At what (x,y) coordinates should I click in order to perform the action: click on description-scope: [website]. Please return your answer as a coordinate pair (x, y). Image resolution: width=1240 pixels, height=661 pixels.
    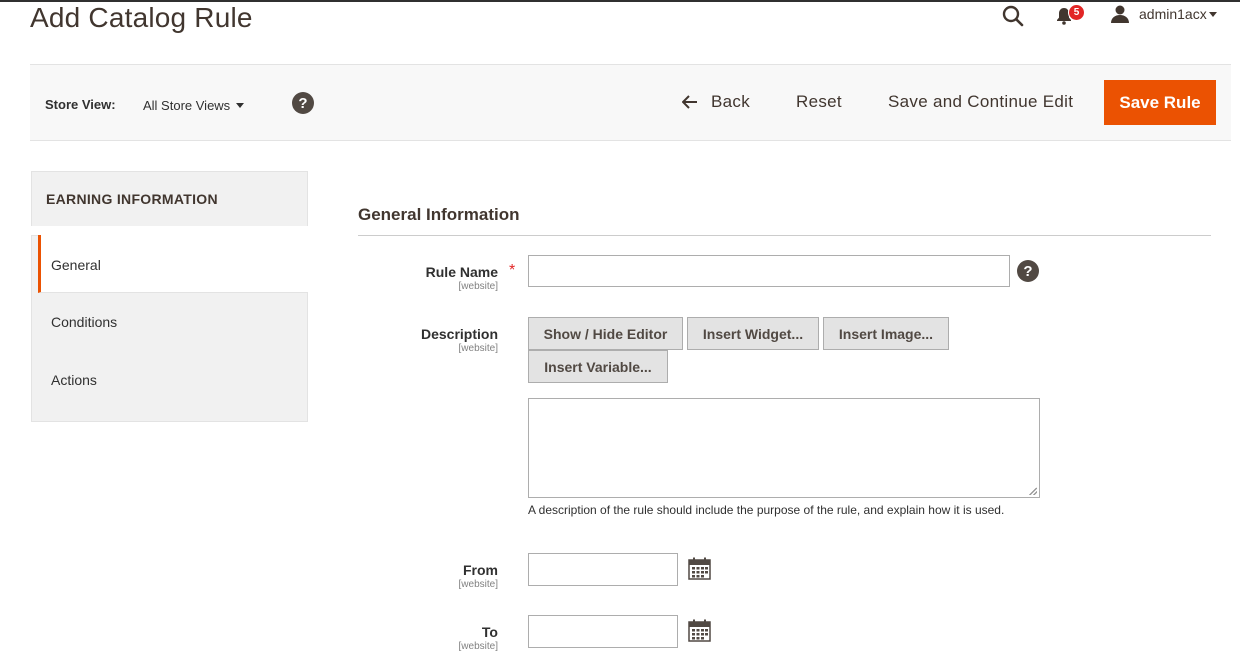
    Looking at the image, I should click on (478, 348).